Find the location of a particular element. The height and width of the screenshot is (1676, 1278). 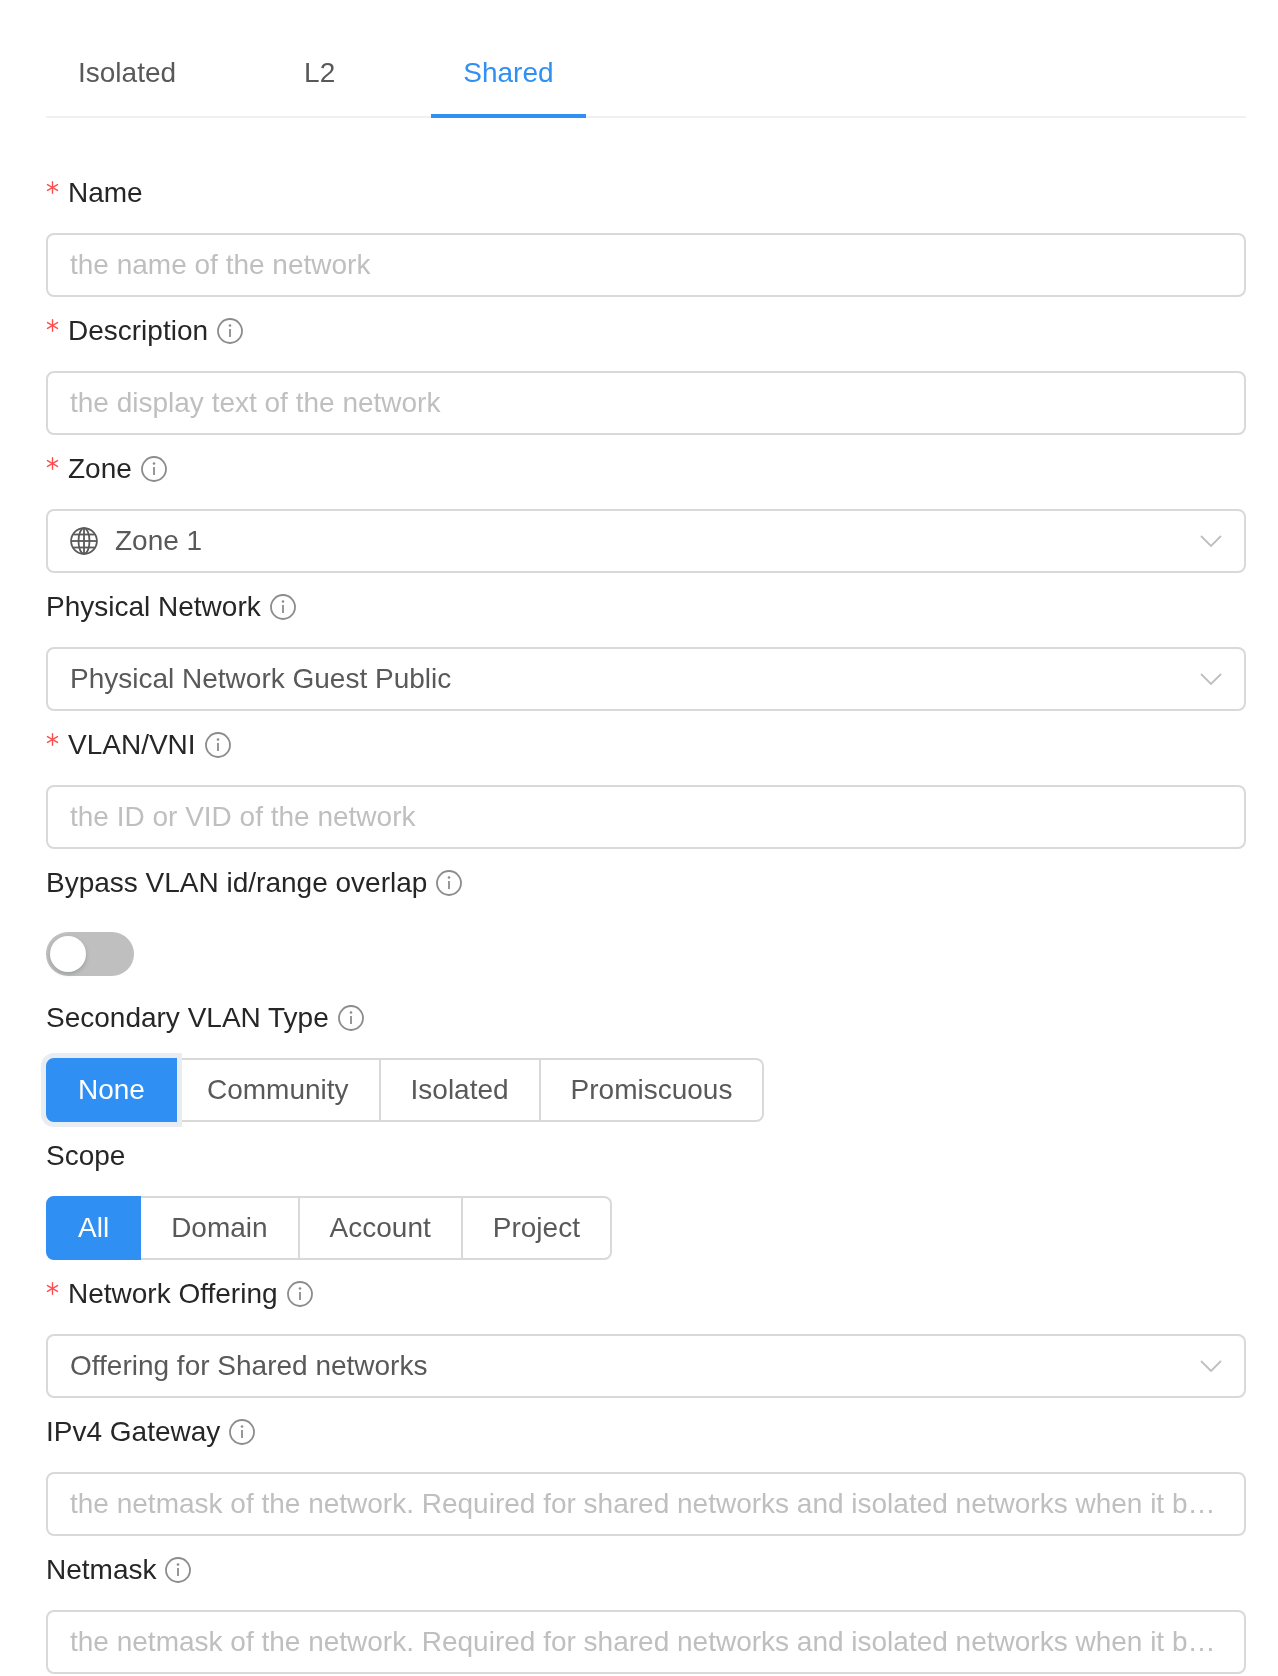

radio-button: Domain is located at coordinates (220, 1228).